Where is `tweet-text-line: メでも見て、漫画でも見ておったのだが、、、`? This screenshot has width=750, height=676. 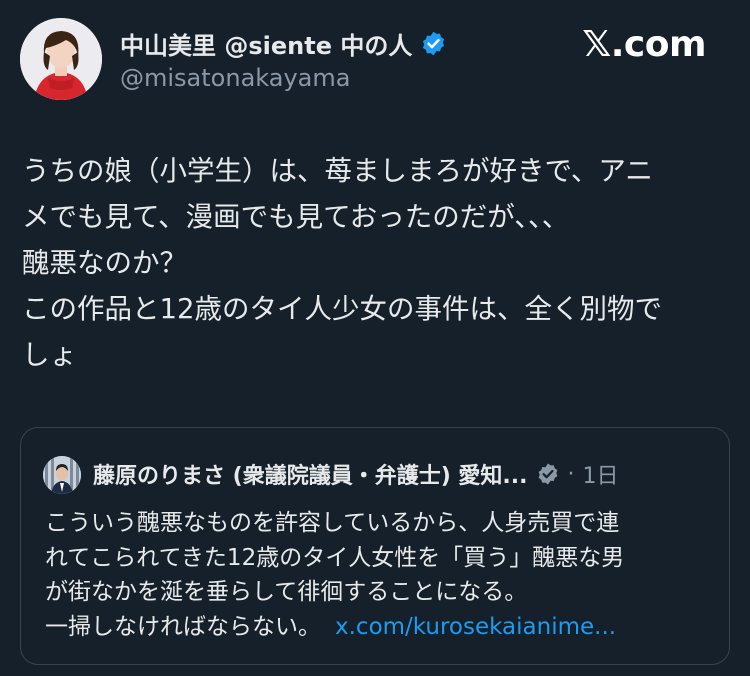 tweet-text-line: メでも見て、漫画でも見ておったのだが、、、 is located at coordinates (296, 217).